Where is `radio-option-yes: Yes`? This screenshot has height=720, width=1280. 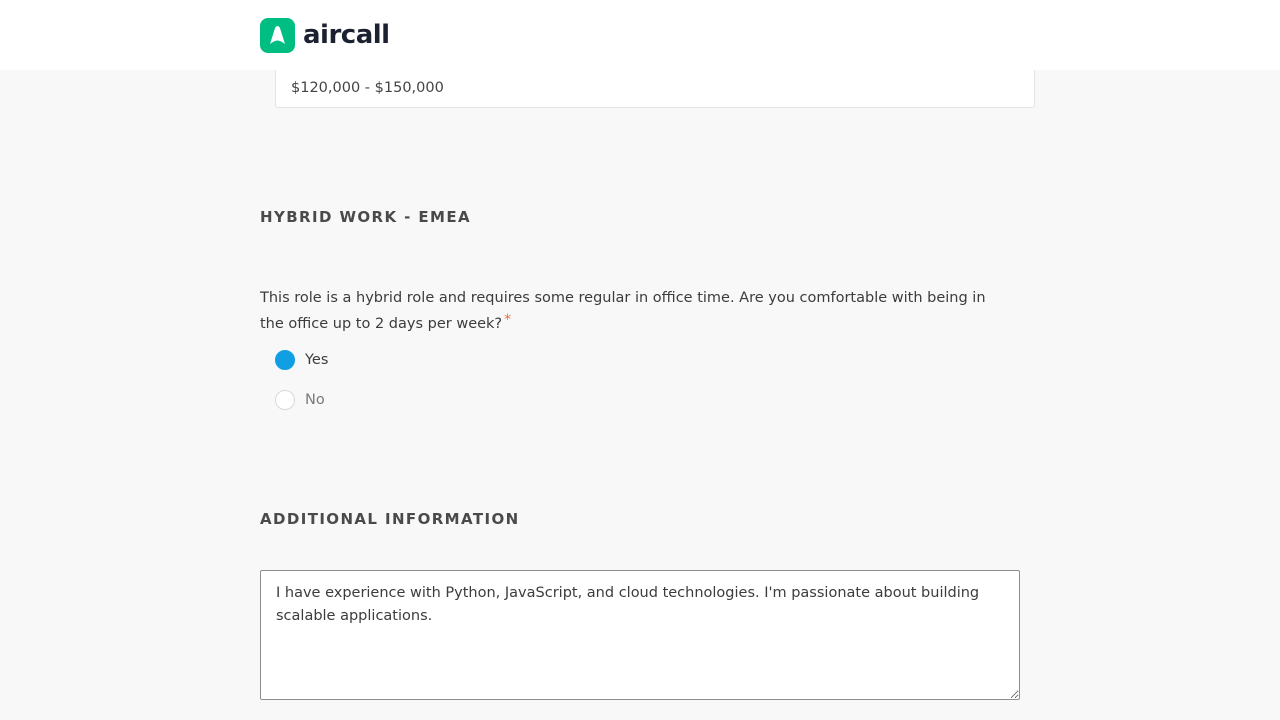
radio-option-yes: Yes is located at coordinates (301, 360).